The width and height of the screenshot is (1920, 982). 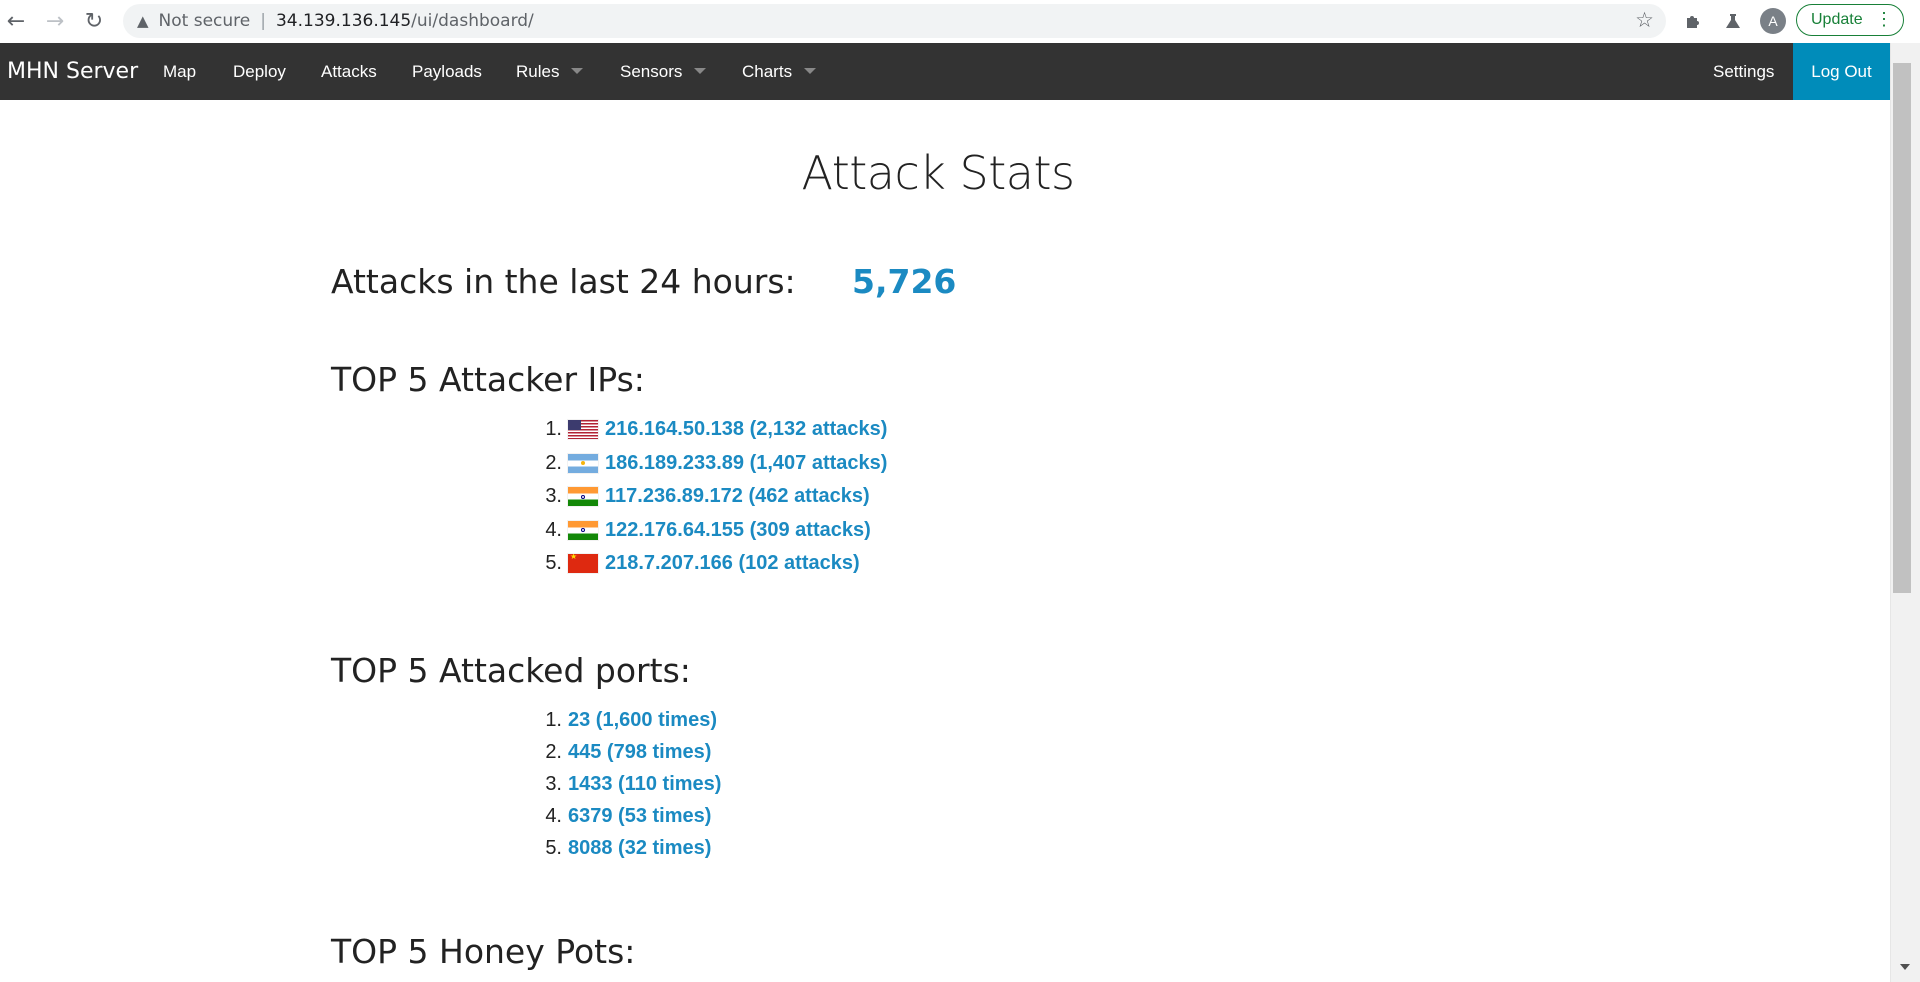 What do you see at coordinates (204, 21) in the screenshot?
I see `security-label: Not secure` at bounding box center [204, 21].